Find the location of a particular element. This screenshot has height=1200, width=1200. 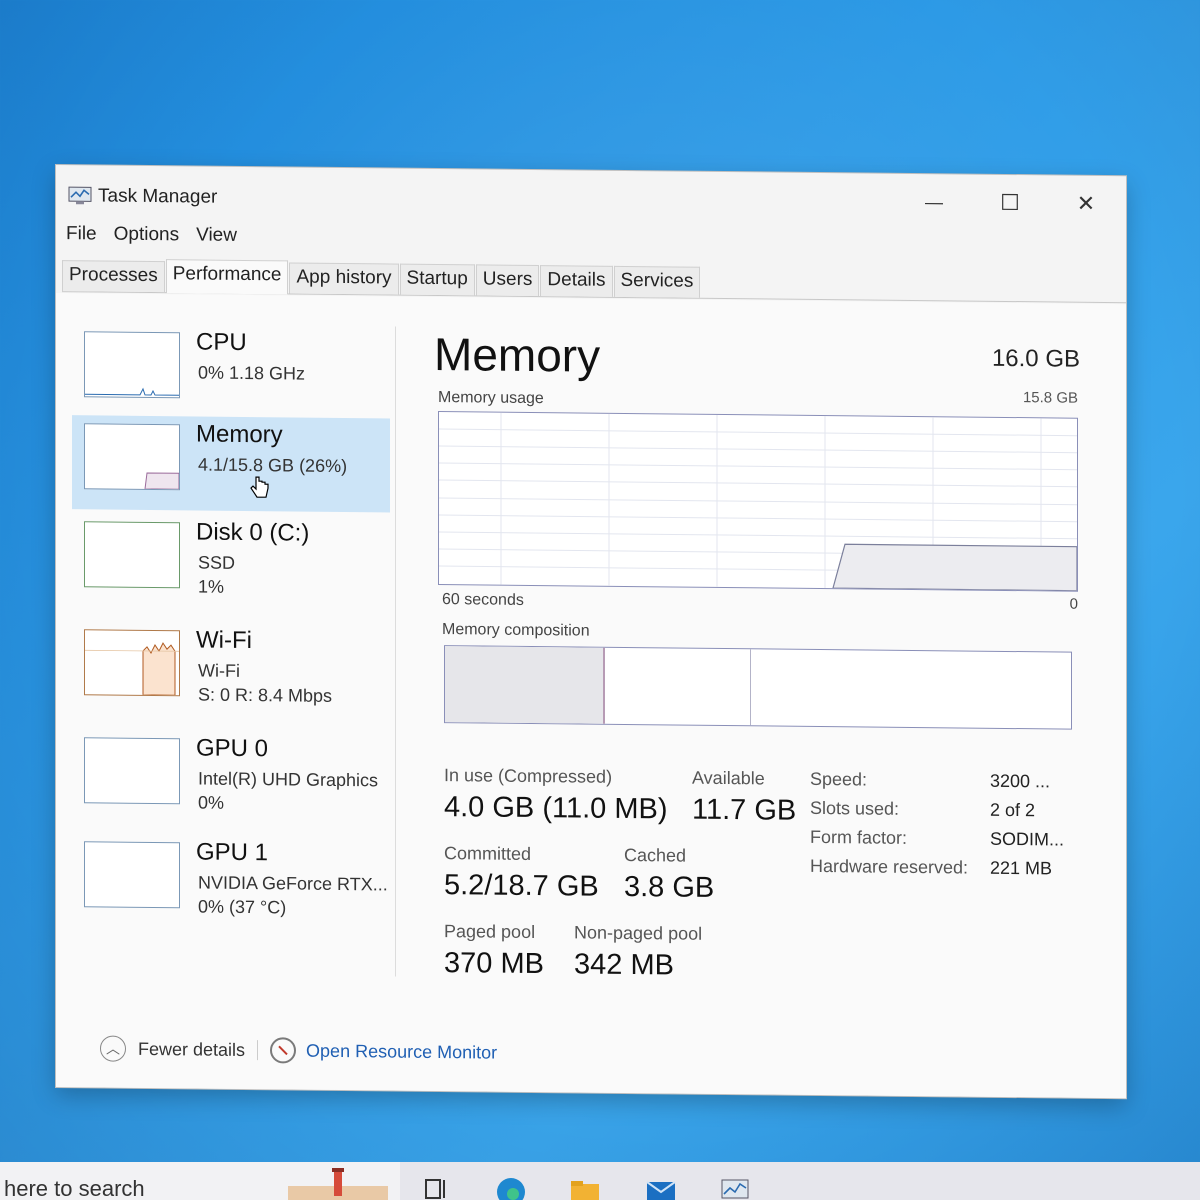

task-manager-taskbar-icon is located at coordinates (735, 1186).